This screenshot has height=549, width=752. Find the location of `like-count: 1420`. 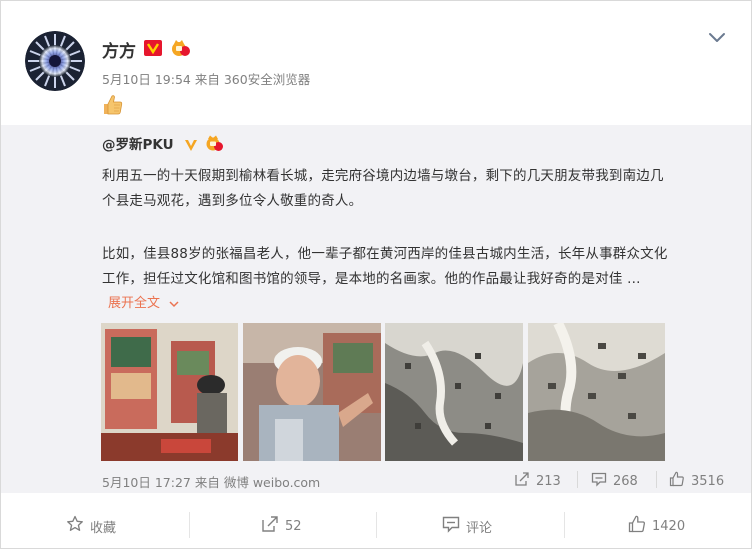

like-count: 1420 is located at coordinates (669, 526).